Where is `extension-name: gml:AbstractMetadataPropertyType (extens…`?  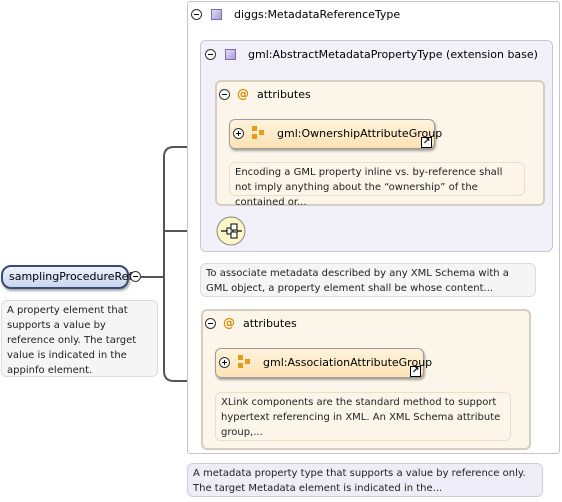 extension-name: gml:AbstractMetadataPropertyType (extens… is located at coordinates (393, 54).